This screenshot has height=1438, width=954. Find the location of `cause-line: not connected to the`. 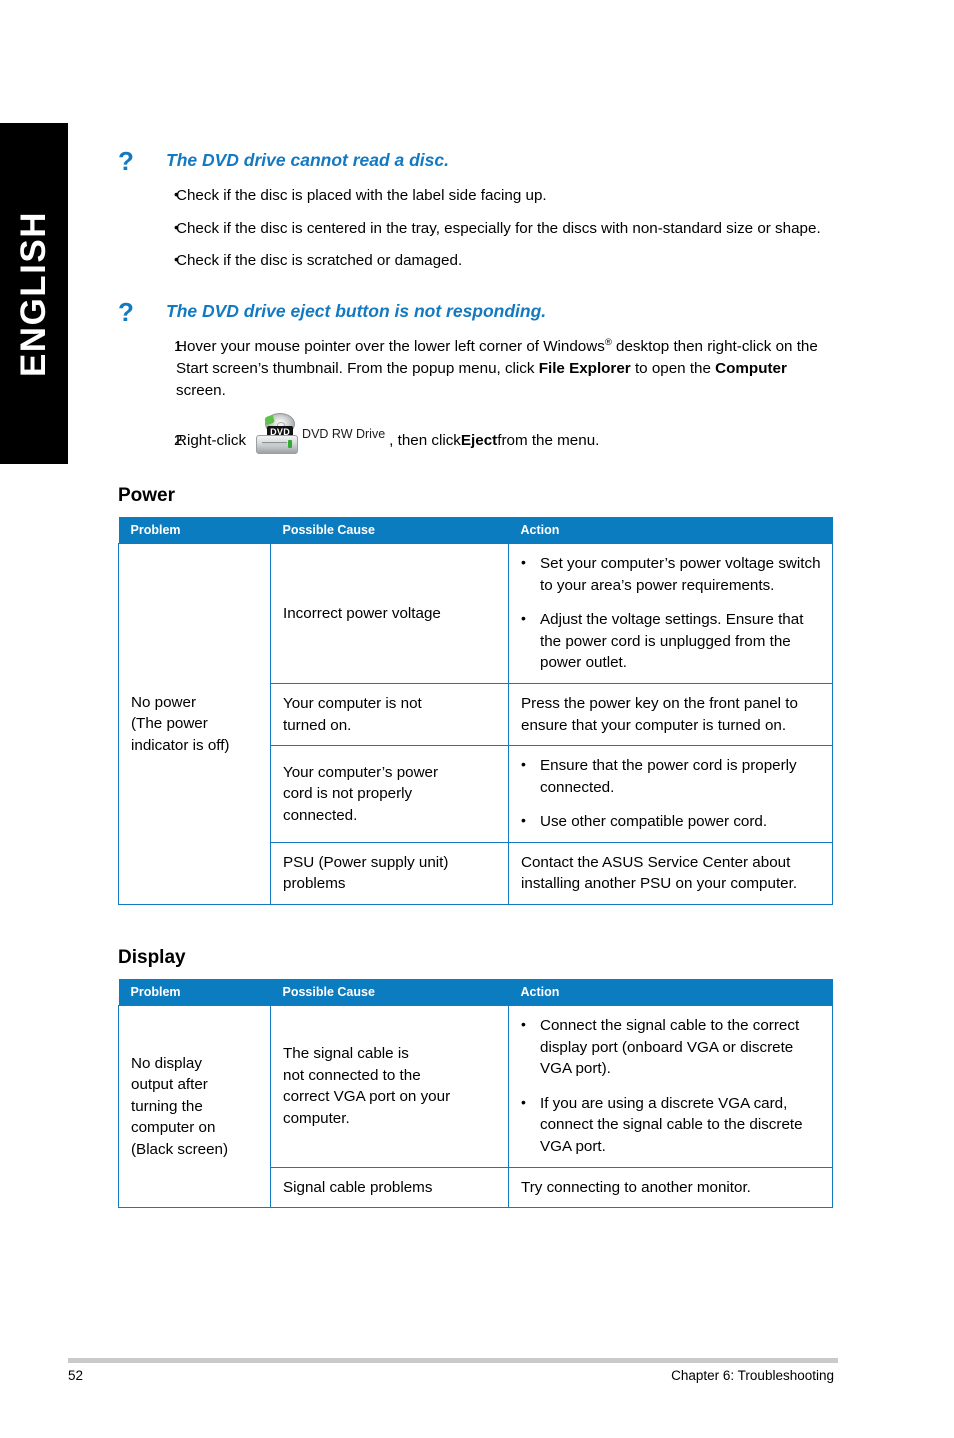

cause-line: not connected to the is located at coordinates (352, 1075).